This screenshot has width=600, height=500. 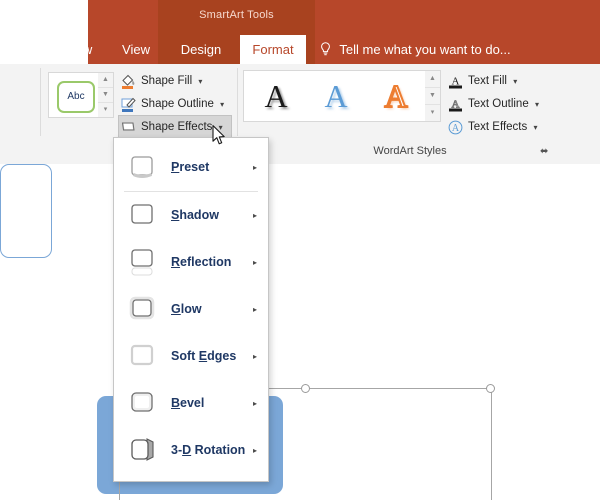 I want to click on wordart-sample-1: A, so click(x=276, y=96).